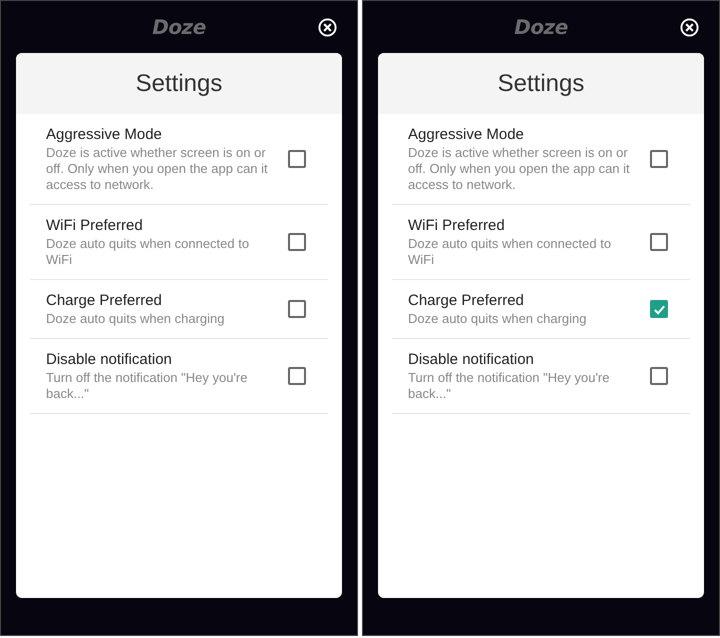 This screenshot has width=720, height=638. I want to click on check-icon, so click(659, 309).